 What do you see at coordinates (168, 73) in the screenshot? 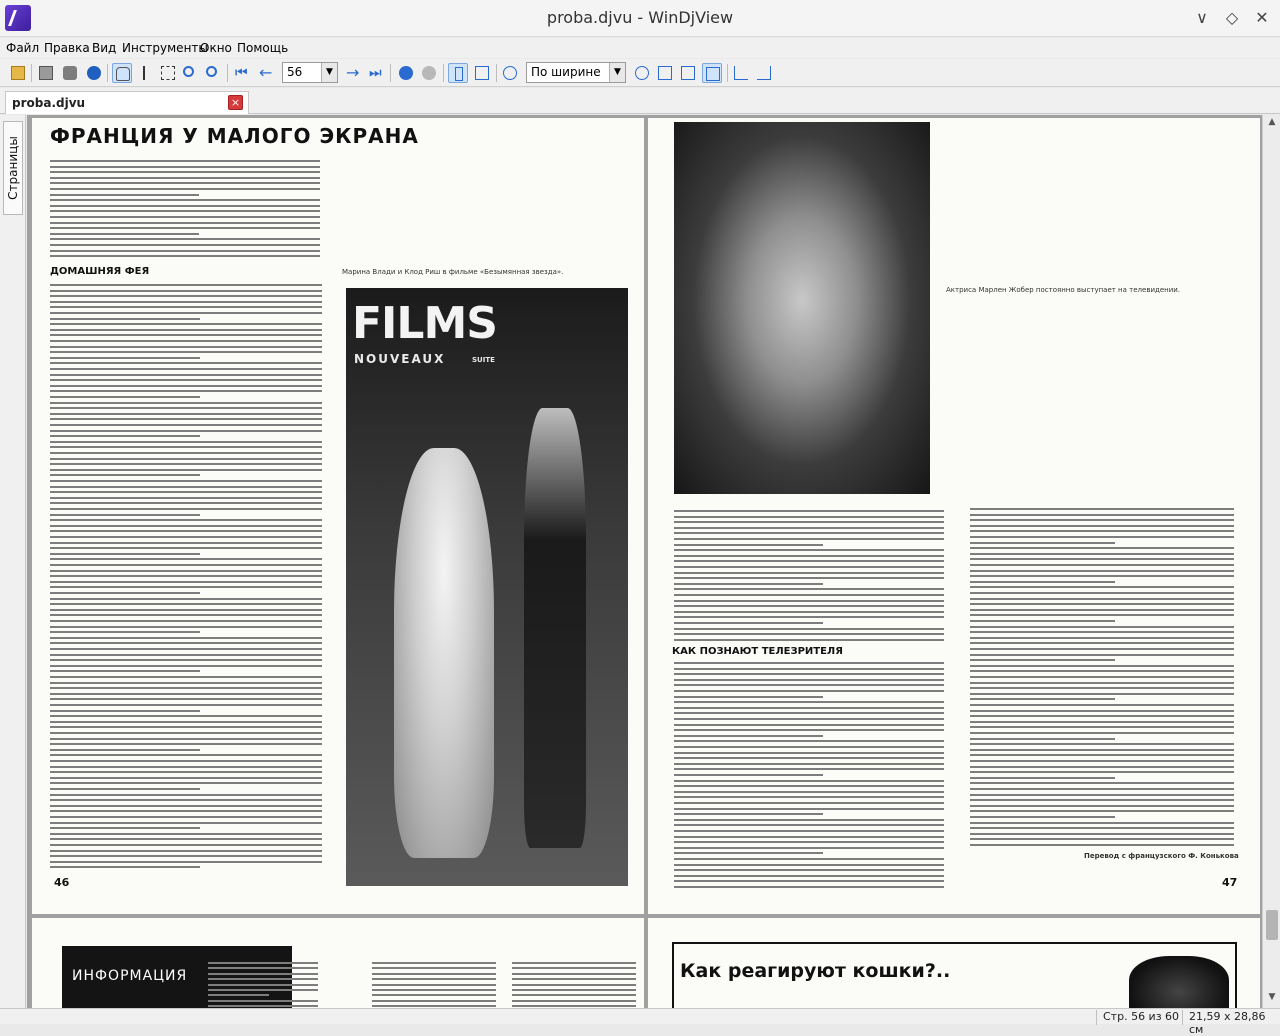
I see `rect-select-icon` at bounding box center [168, 73].